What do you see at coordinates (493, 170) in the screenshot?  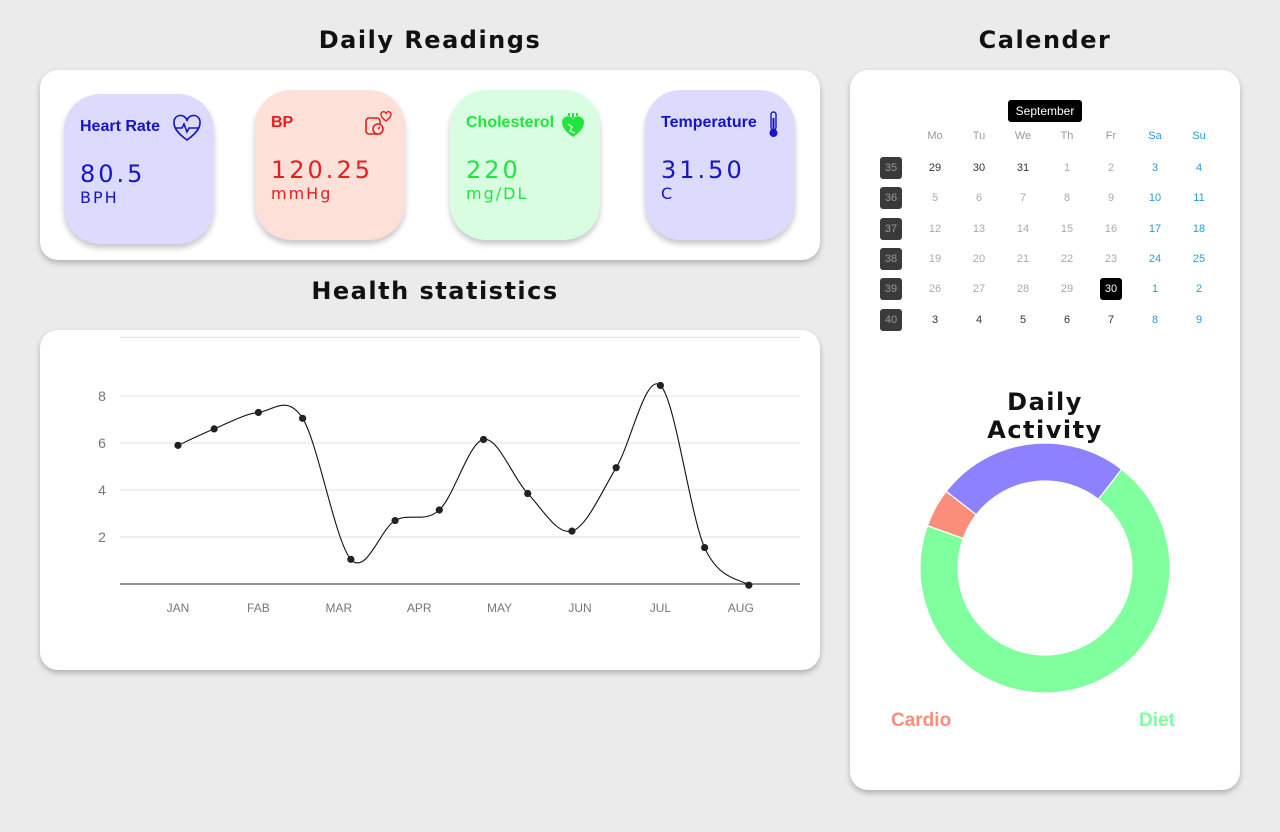 I see `reading-value: 220` at bounding box center [493, 170].